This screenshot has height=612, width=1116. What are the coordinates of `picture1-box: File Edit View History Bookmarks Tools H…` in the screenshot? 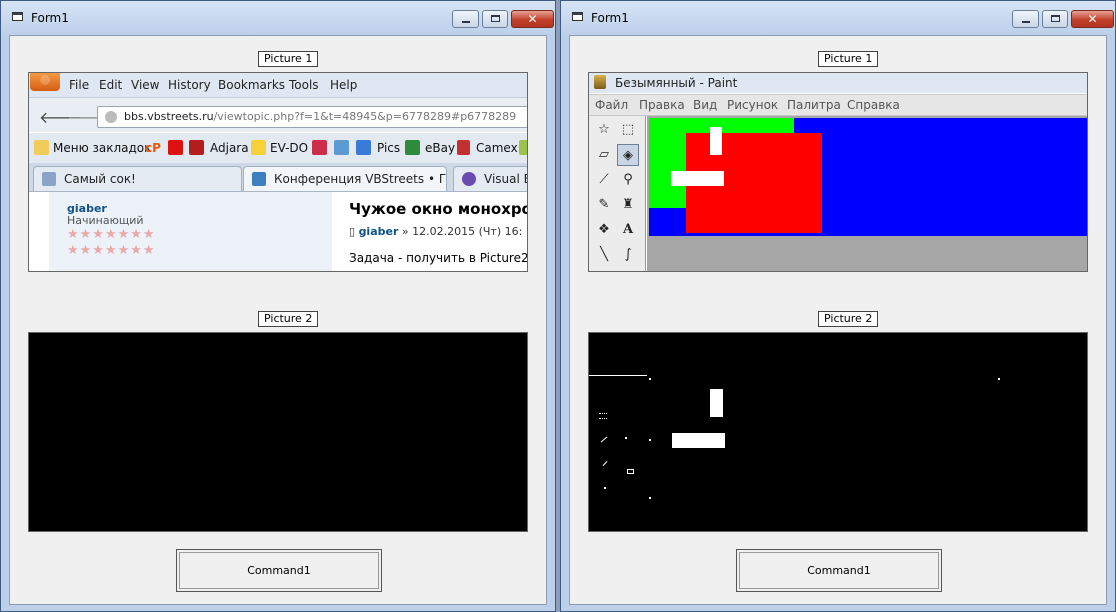 It's located at (278, 172).